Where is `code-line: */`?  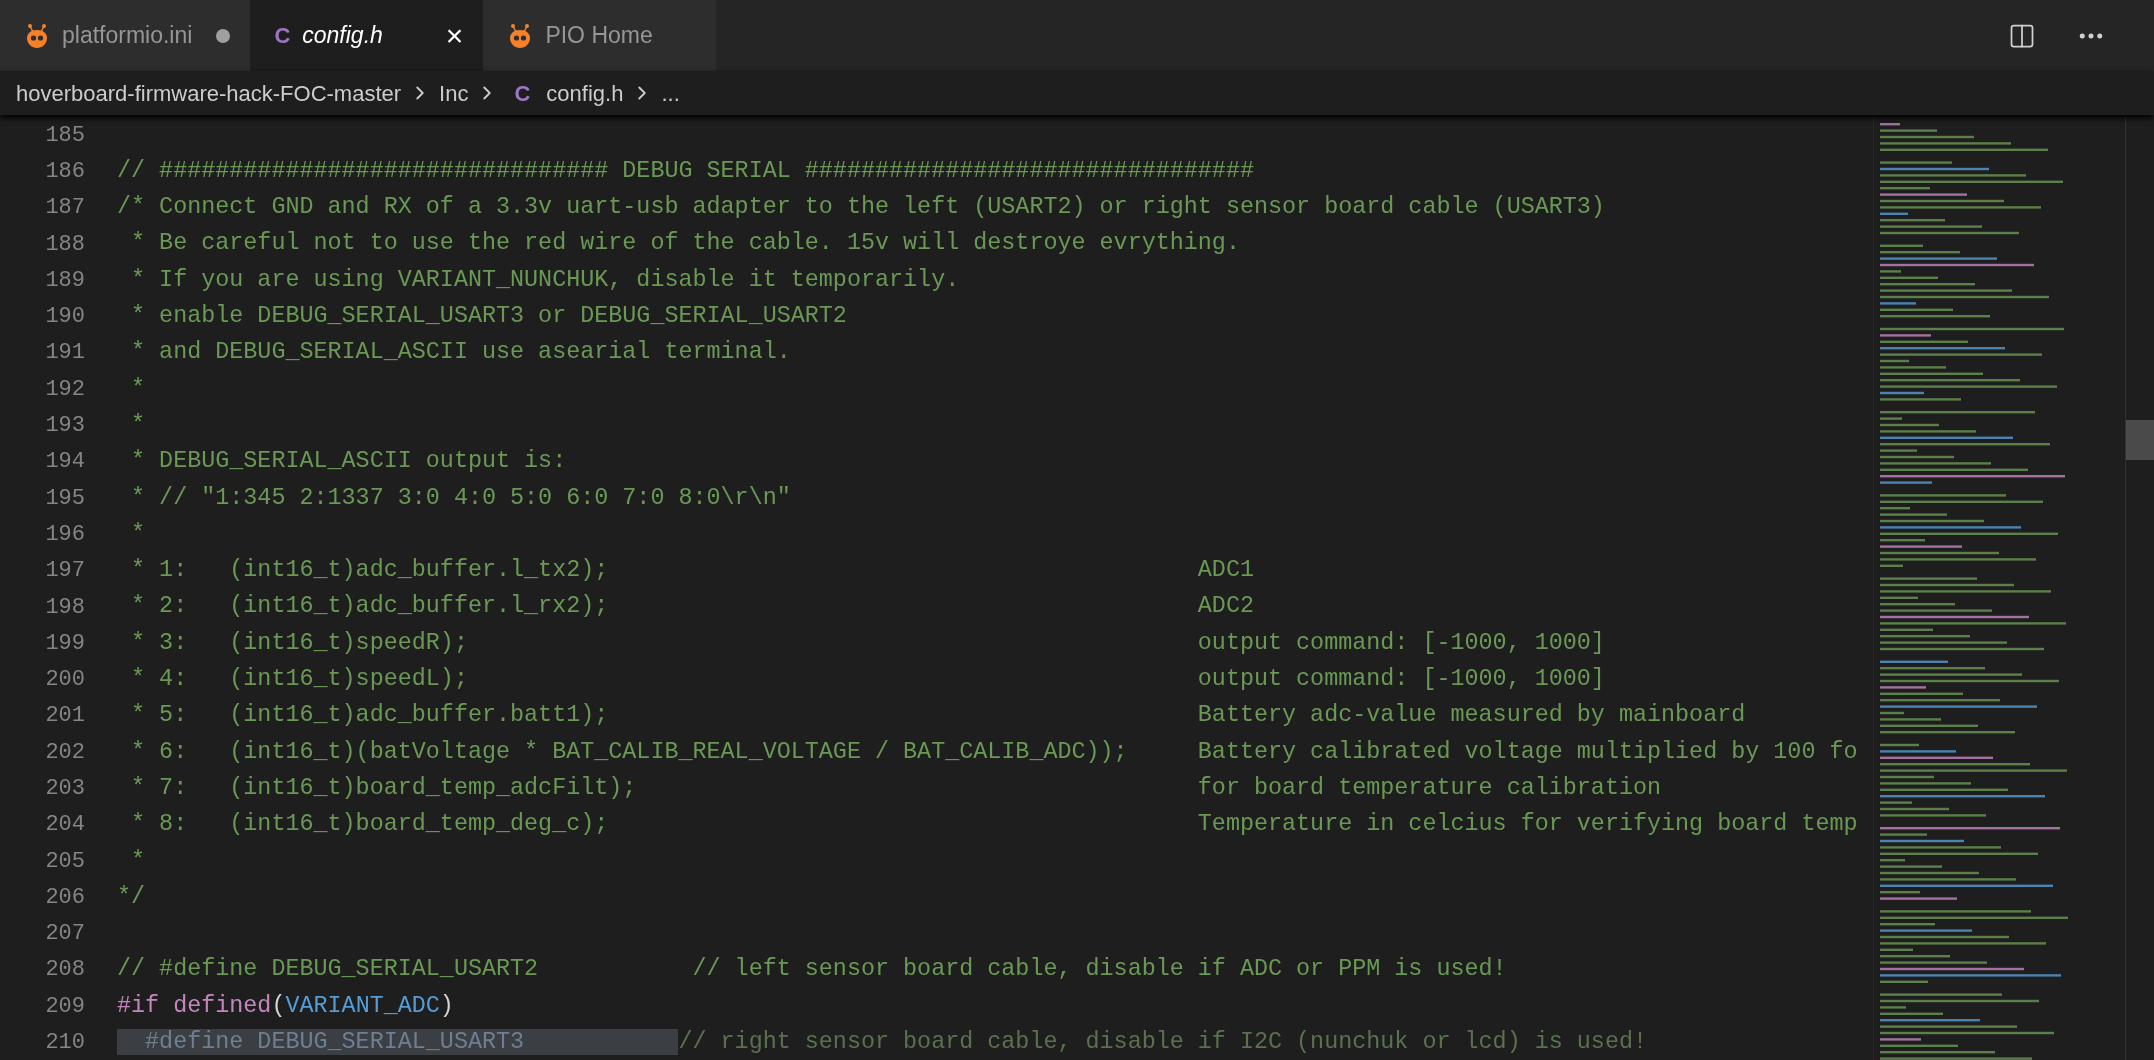
code-line: */ is located at coordinates (131, 897).